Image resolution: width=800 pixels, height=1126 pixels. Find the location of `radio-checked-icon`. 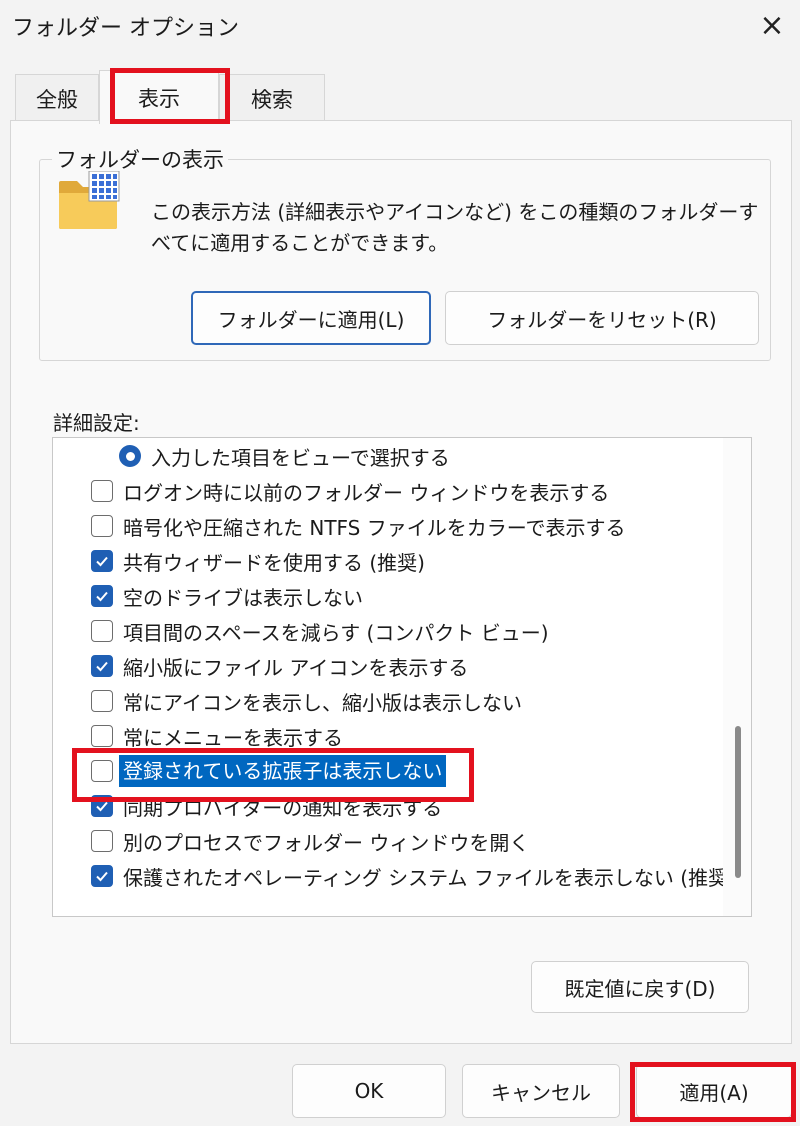

radio-checked-icon is located at coordinates (130, 456).